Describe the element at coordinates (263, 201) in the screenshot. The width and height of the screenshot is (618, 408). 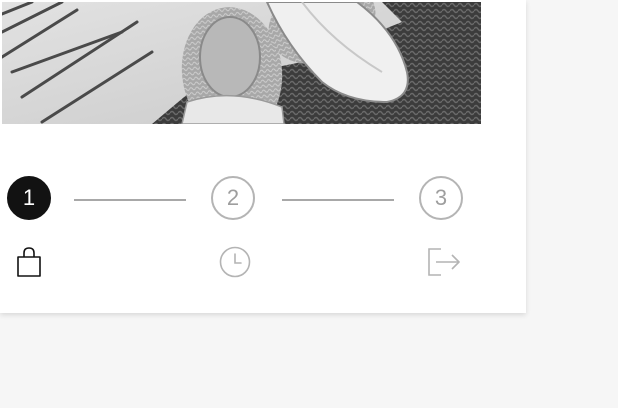
I see `checkout-stepper: 1 2 3` at that location.